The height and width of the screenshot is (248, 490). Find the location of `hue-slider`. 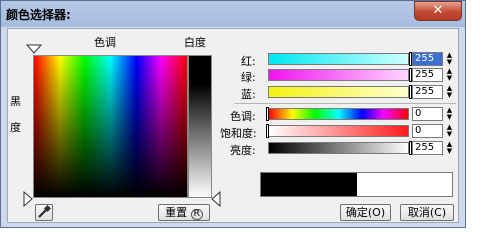

hue-slider is located at coordinates (338, 114).